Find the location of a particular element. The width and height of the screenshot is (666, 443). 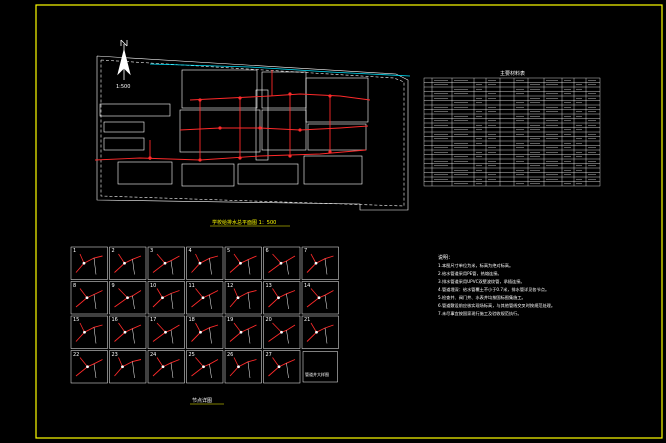

pipe-network is located at coordinates (232, 115).